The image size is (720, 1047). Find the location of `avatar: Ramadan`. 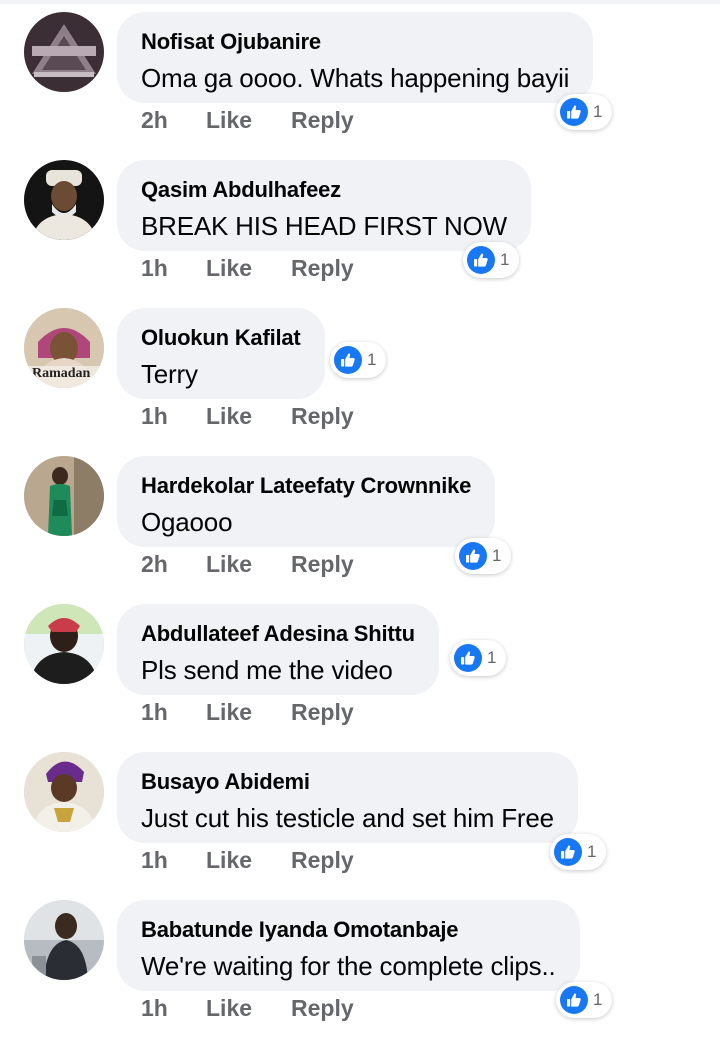

avatar: Ramadan is located at coordinates (64, 348).